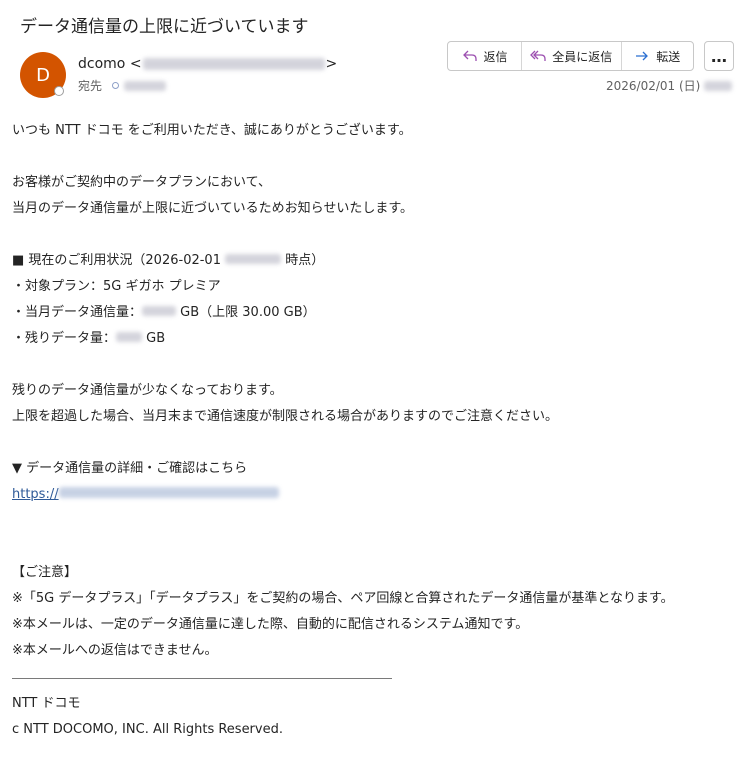 The height and width of the screenshot is (780, 740). What do you see at coordinates (159, 311) in the screenshot?
I see `redacted-usage-value` at bounding box center [159, 311].